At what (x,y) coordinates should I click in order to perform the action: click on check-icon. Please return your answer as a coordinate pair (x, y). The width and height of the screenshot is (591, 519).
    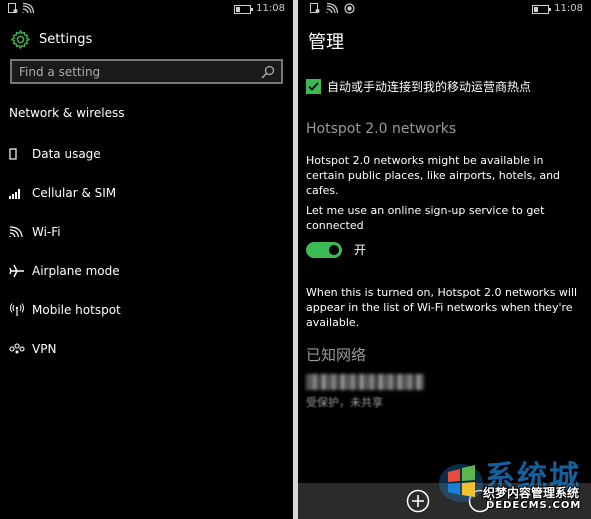
    Looking at the image, I should click on (313, 86).